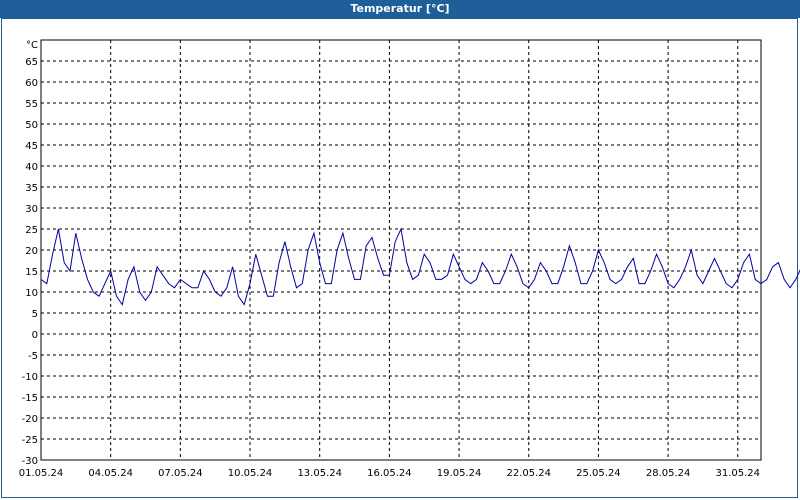  Describe the element at coordinates (30, 377) in the screenshot. I see `y-tick-label: -10` at that location.